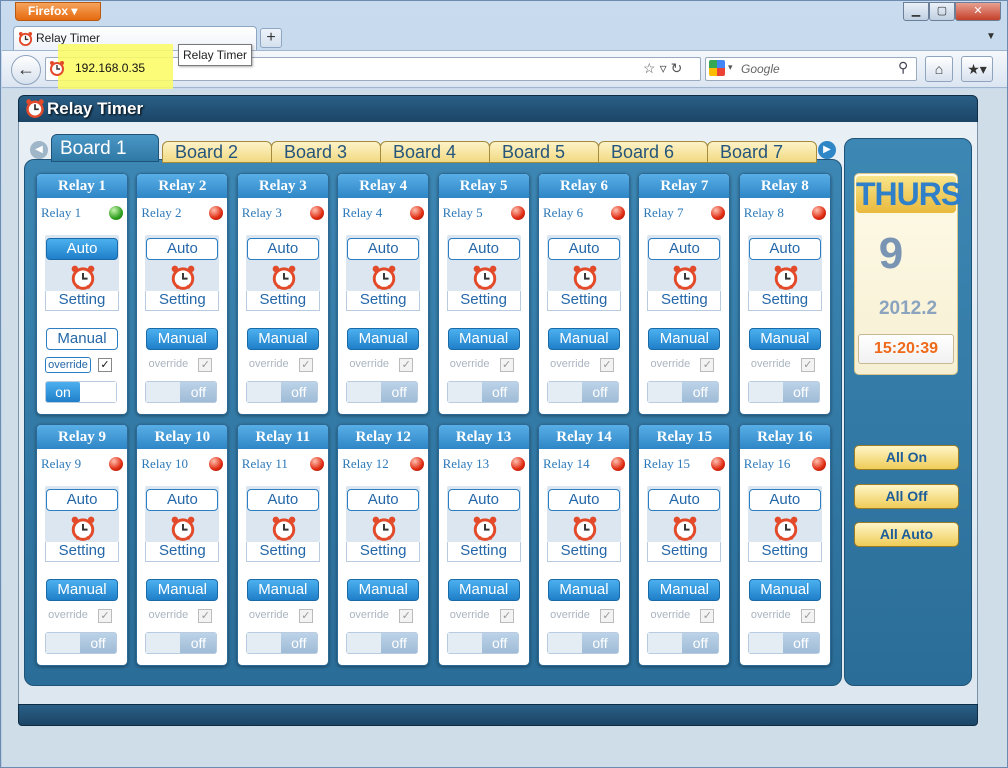 The image size is (1008, 768). Describe the element at coordinates (271, 38) in the screenshot. I see `new-tab-button: +` at that location.